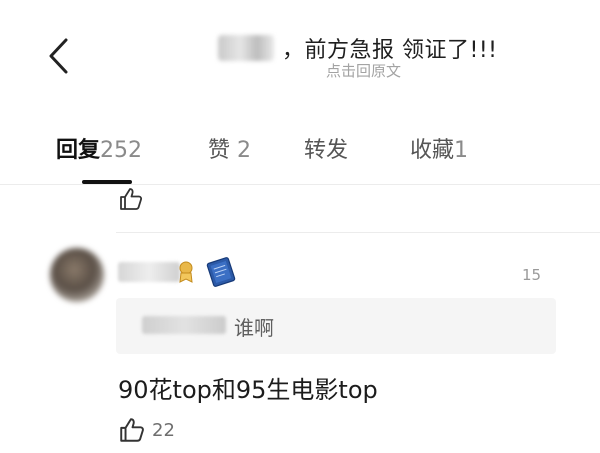 The width and height of the screenshot is (600, 453). What do you see at coordinates (363, 70) in the screenshot?
I see `view-original-link: 点击回原文` at bounding box center [363, 70].